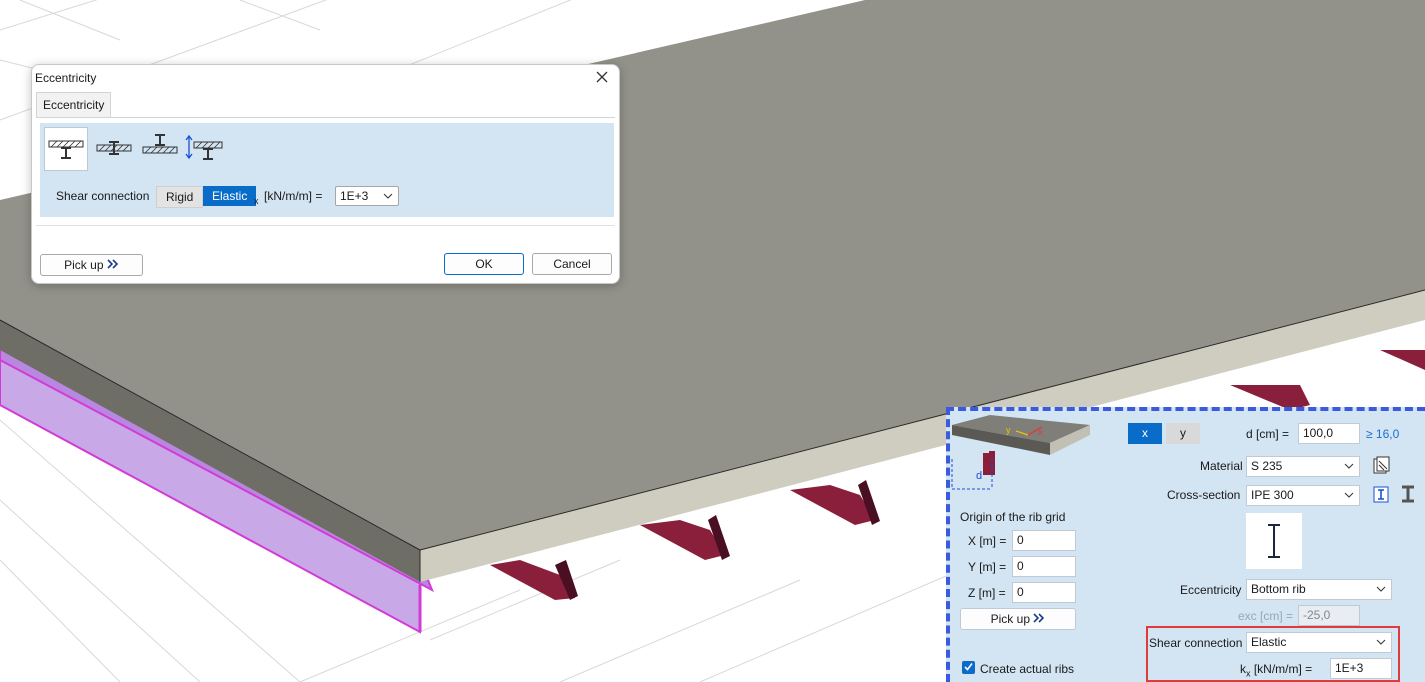 This screenshot has width=1425, height=682. I want to click on beam-above-slab-button, so click(160, 149).